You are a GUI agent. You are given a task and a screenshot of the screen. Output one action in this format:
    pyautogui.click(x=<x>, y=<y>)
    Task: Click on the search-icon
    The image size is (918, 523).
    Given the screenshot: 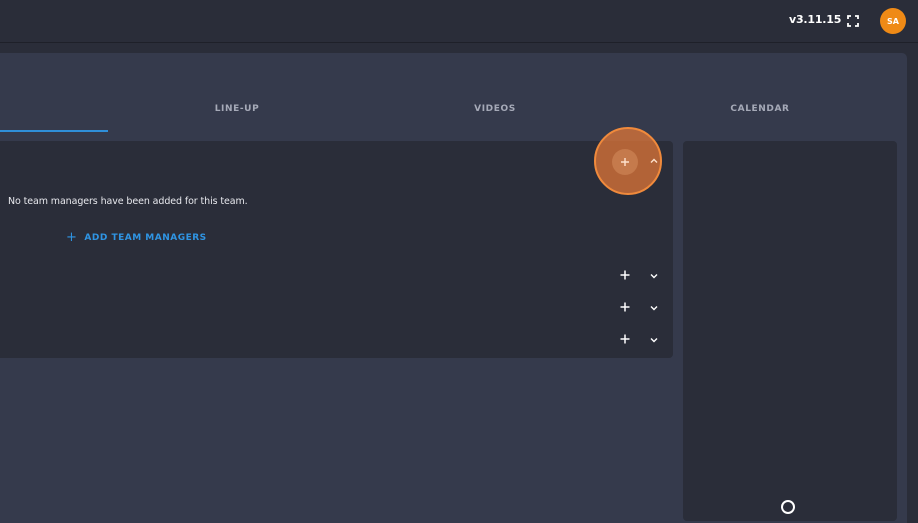 What is the action you would take?
    pyautogui.click(x=788, y=507)
    